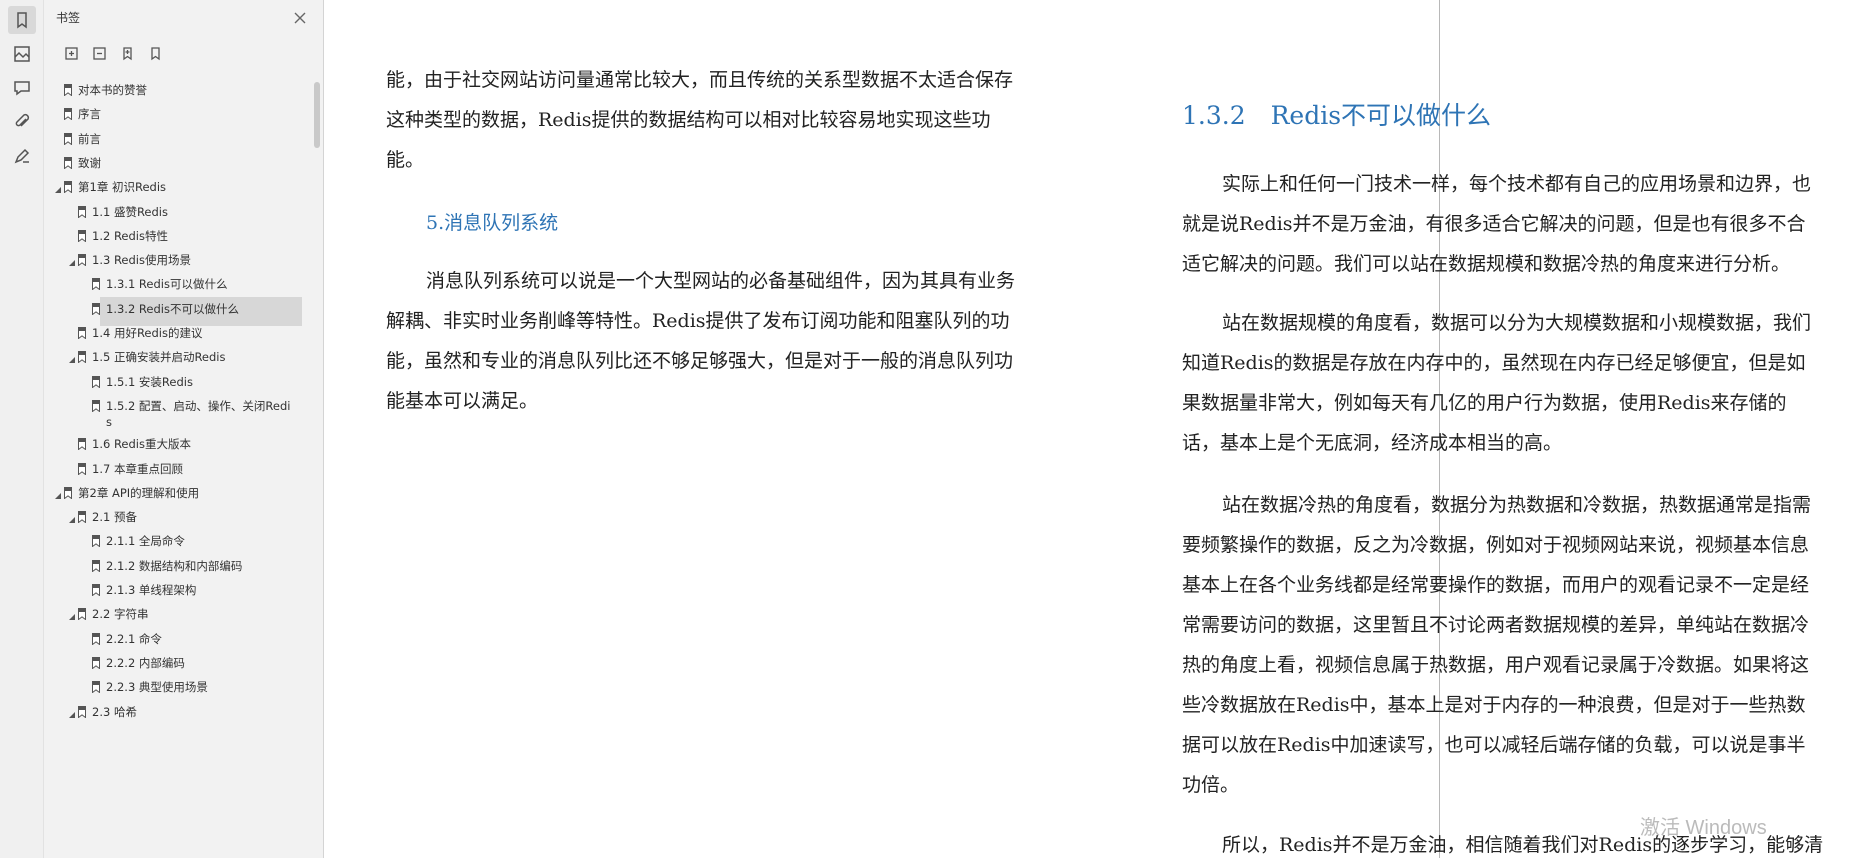  What do you see at coordinates (22, 20) in the screenshot?
I see `bookmark-panel-icon` at bounding box center [22, 20].